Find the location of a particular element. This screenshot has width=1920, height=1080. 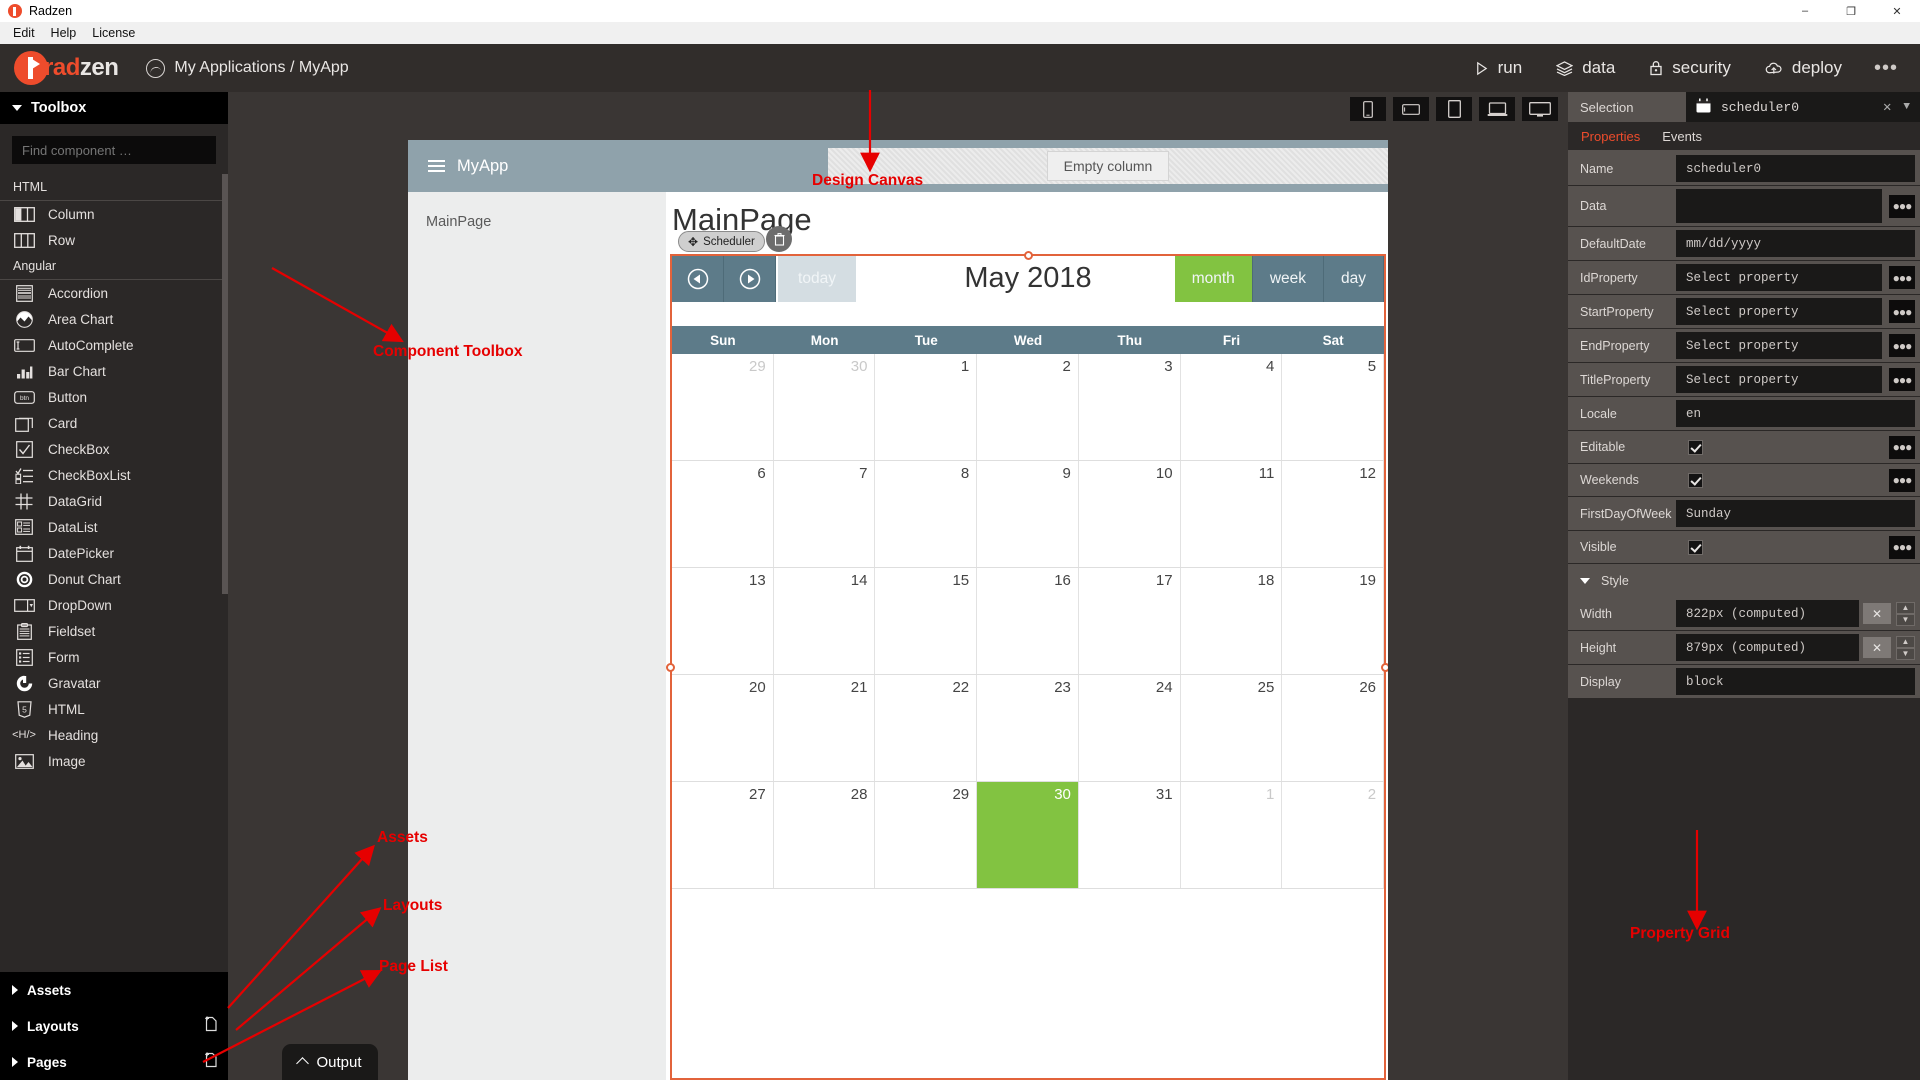

minimize-button: – is located at coordinates (1805, 11).